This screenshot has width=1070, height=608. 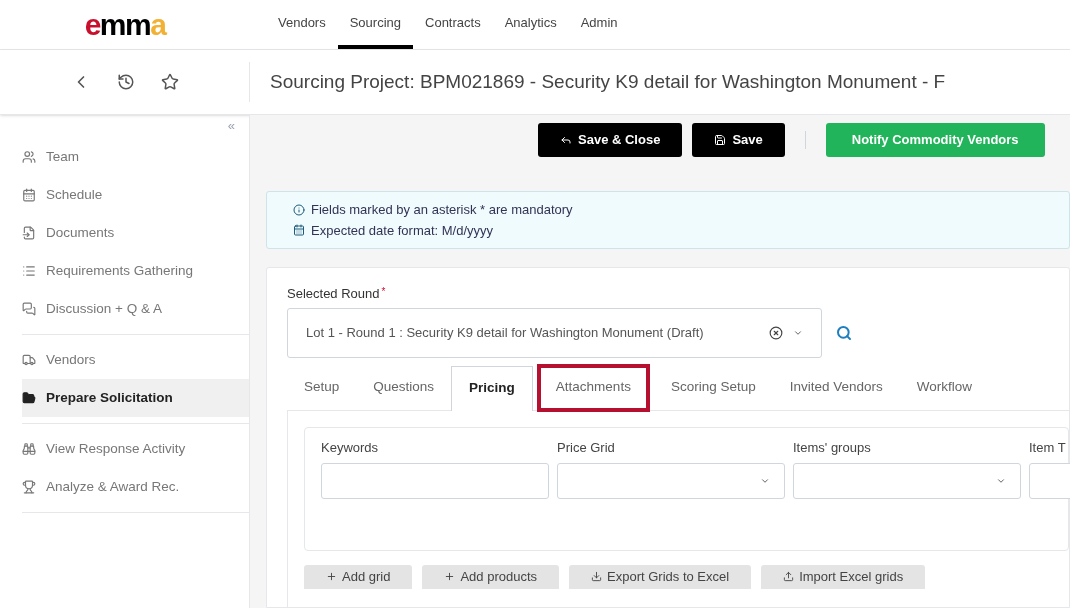 What do you see at coordinates (135, 360) in the screenshot?
I see `sidebar-item: Vendors` at bounding box center [135, 360].